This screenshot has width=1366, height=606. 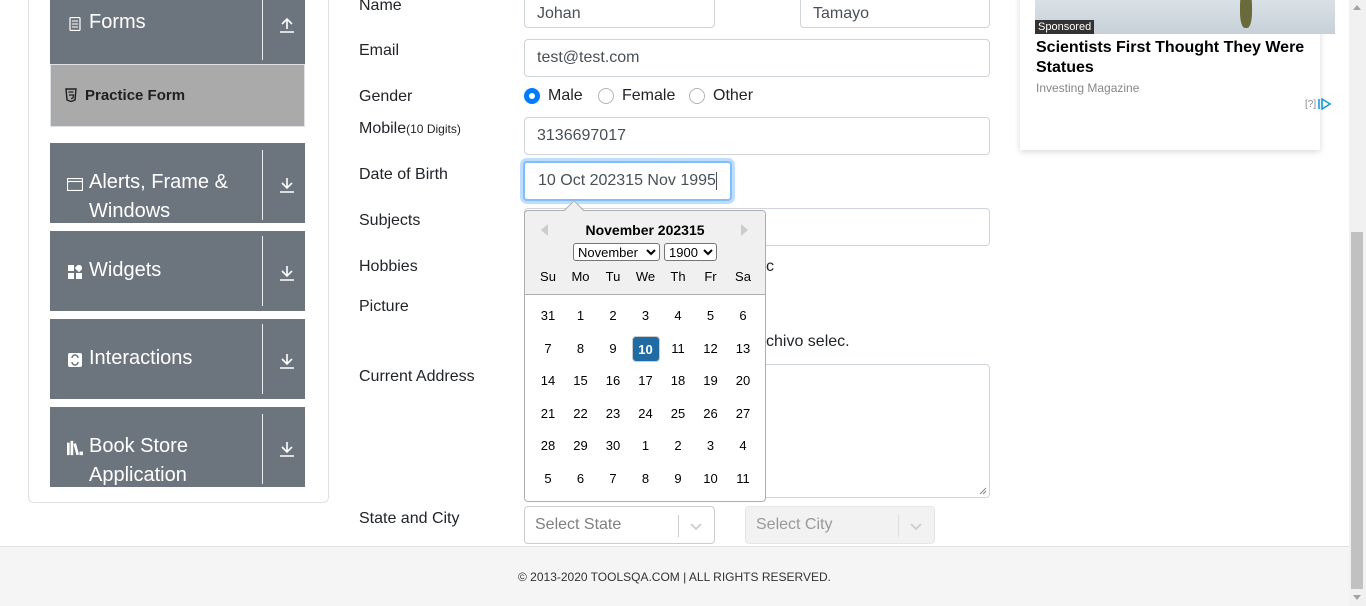 What do you see at coordinates (711, 479) in the screenshot?
I see `calendar-day: 10` at bounding box center [711, 479].